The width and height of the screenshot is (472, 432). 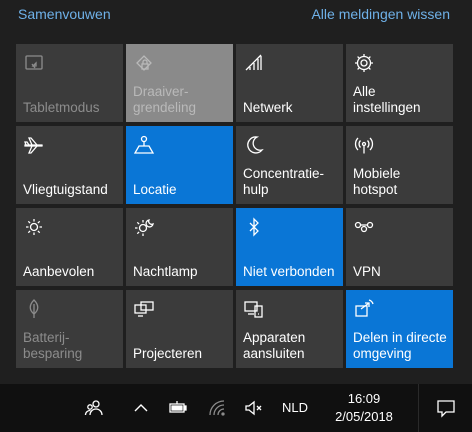 I want to click on battery-saver-icon, so click(x=34, y=309).